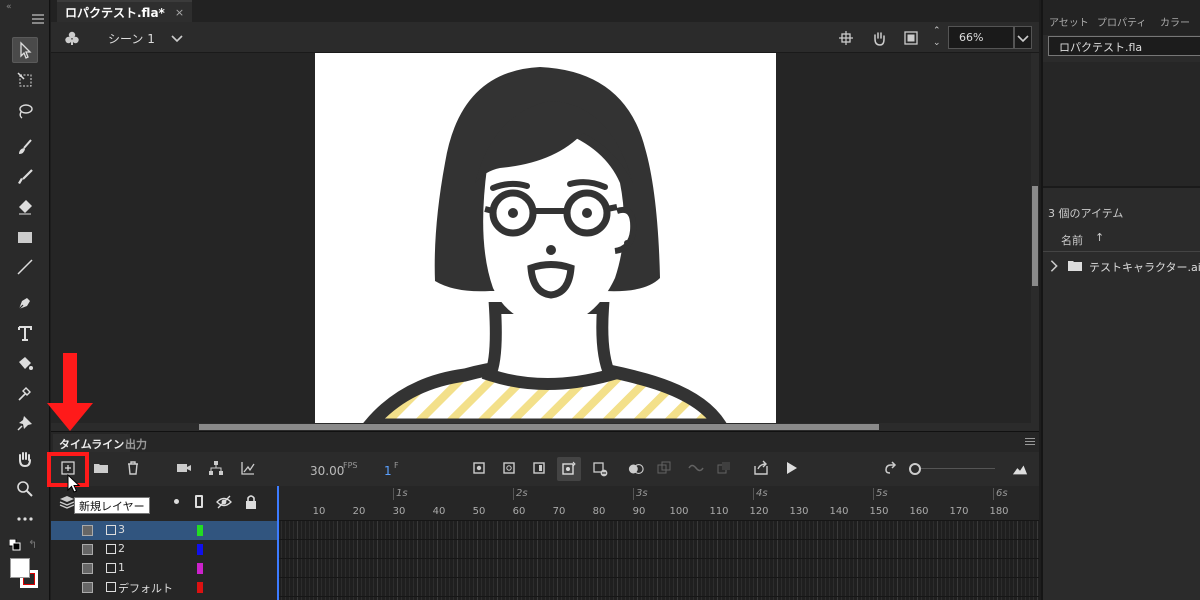 The height and width of the screenshot is (600, 1200). I want to click on layer-name: 2, so click(121, 548).